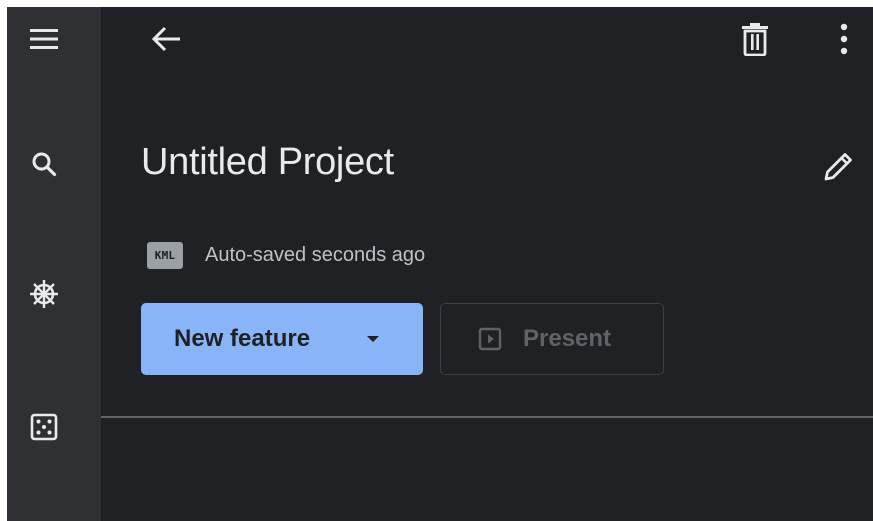 This screenshot has height=521, width=873. I want to click on present-icon, so click(490, 339).